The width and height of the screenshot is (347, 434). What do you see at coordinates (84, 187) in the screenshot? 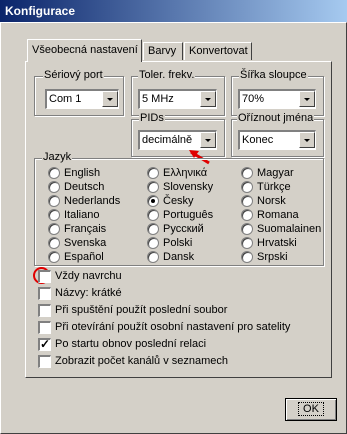
I see `radio-label: Deutsch` at bounding box center [84, 187].